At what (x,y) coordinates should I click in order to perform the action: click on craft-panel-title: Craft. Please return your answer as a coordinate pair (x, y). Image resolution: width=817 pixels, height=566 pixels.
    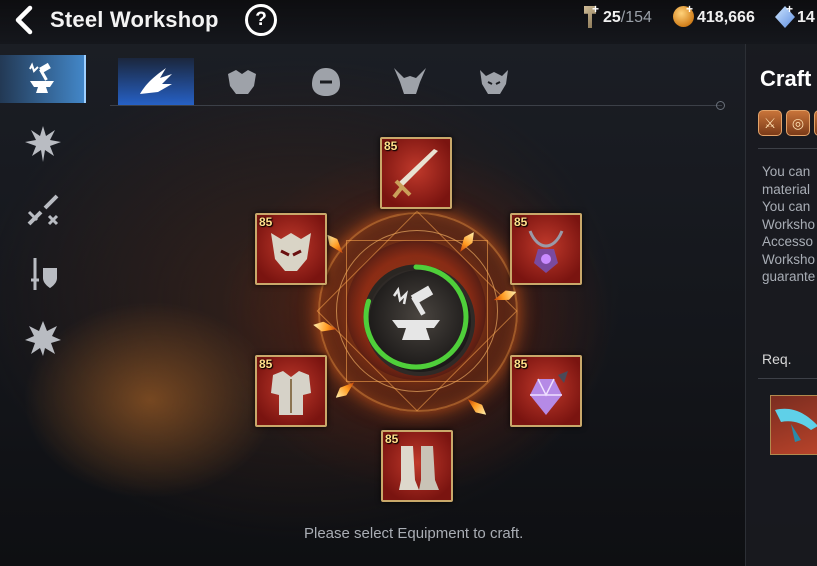
    Looking at the image, I should click on (786, 78).